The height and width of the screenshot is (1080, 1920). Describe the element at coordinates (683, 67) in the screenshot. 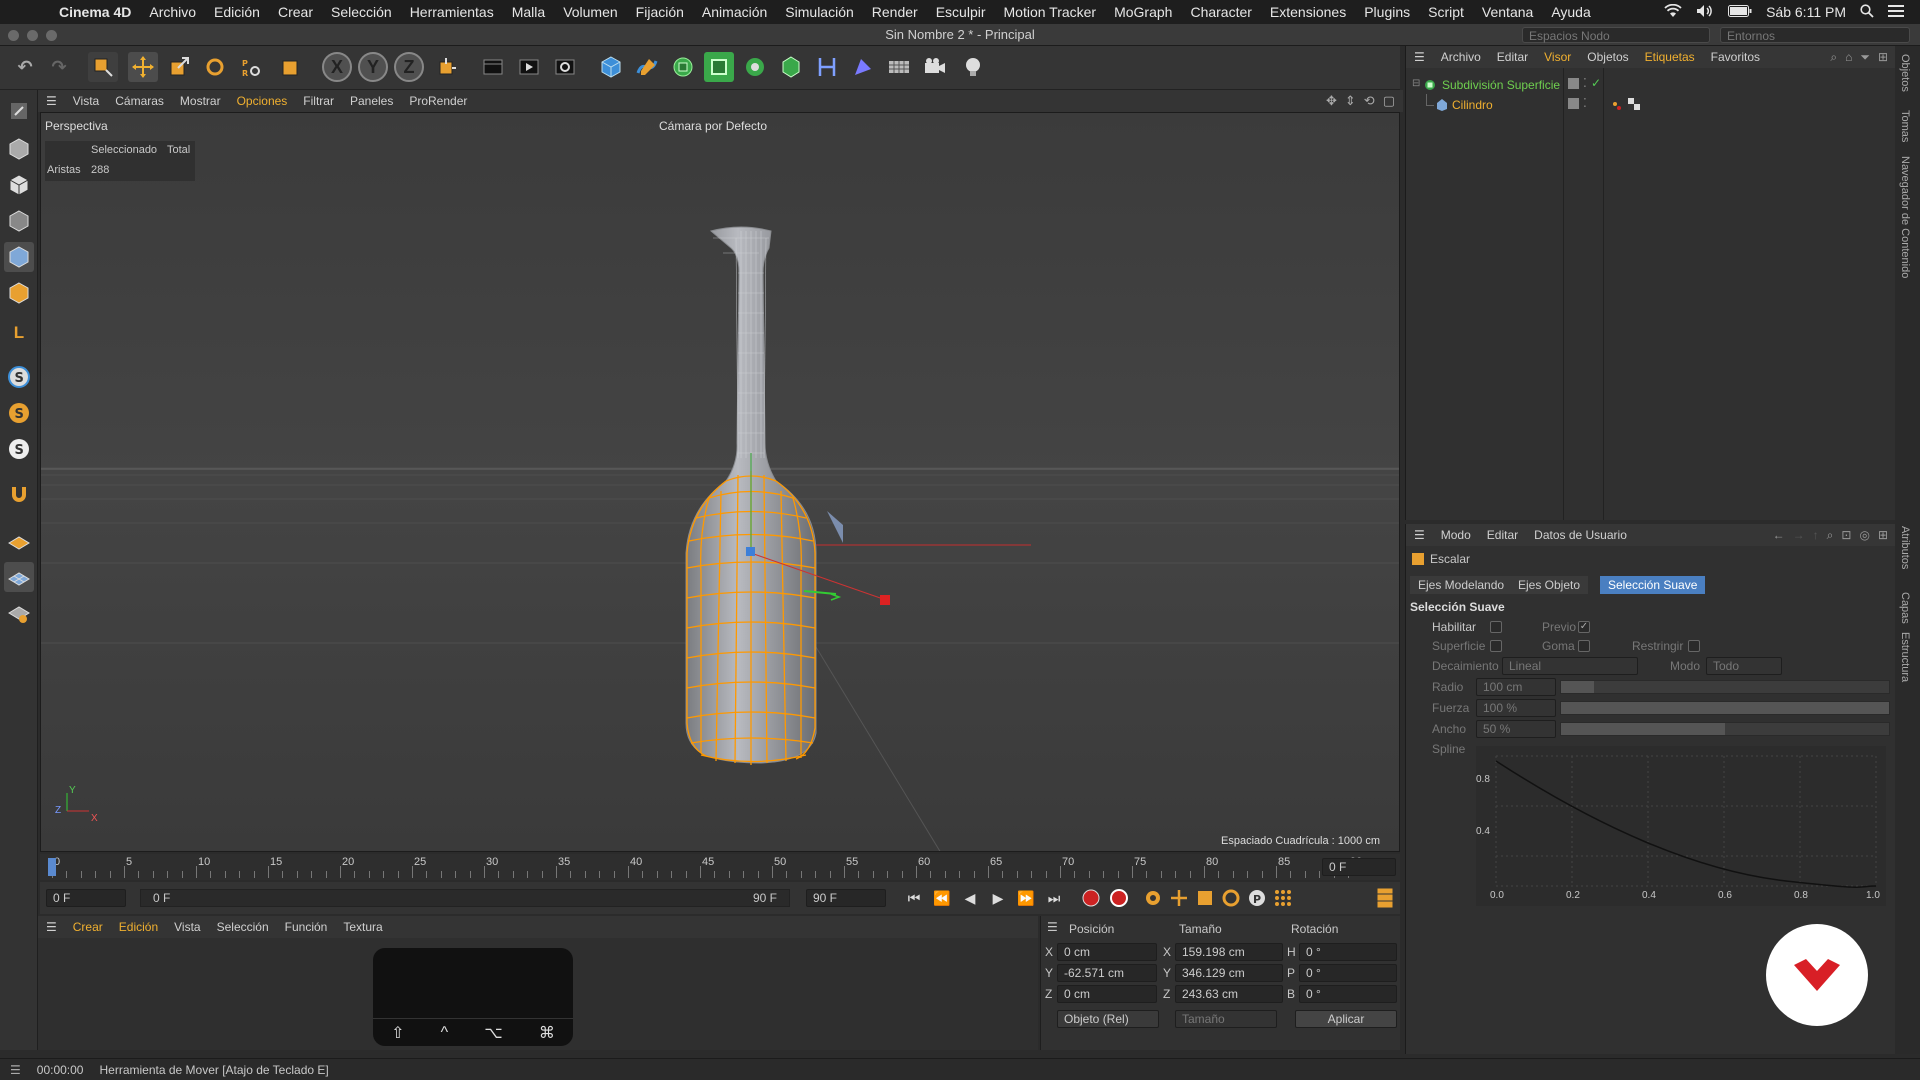

I see `subdivision-surface-icon` at that location.